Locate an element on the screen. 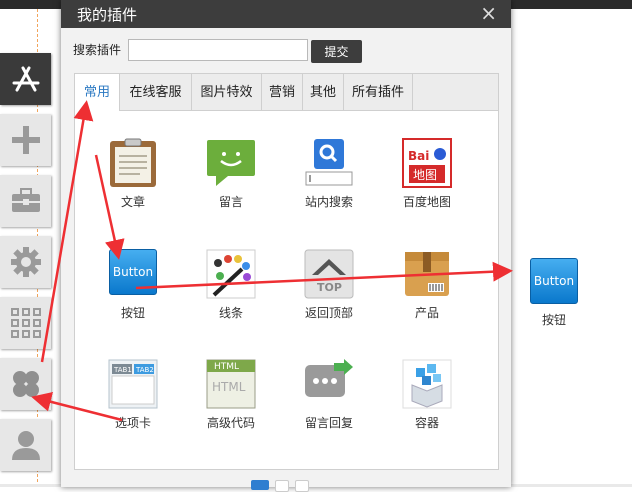 The height and width of the screenshot is (492, 632). plugin-label: 选项卡 is located at coordinates (132, 423).